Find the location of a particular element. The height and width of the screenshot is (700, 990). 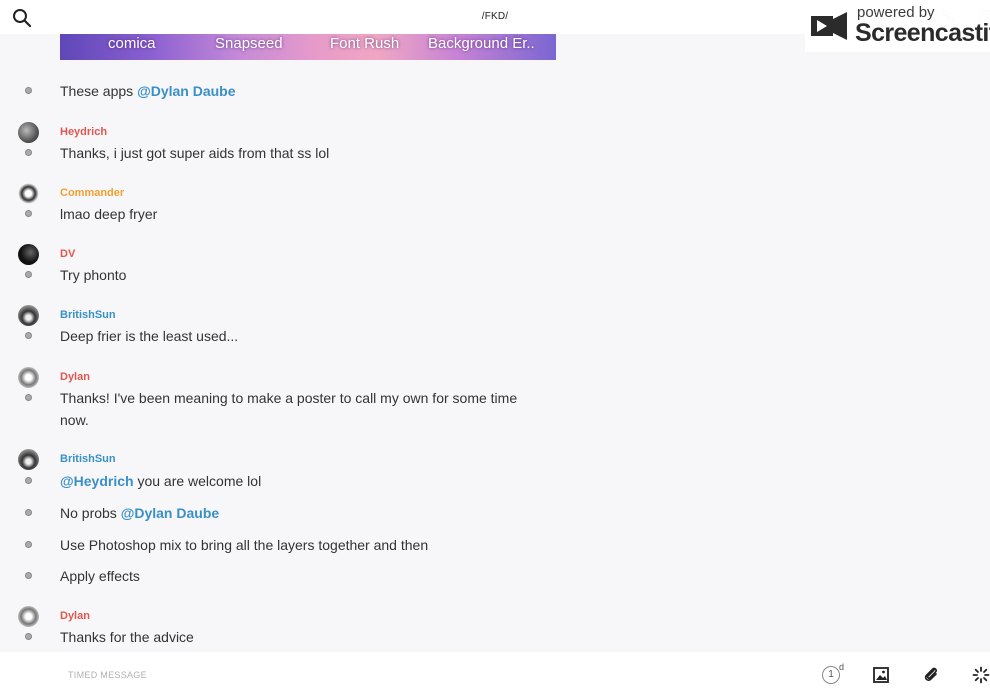

screencastify-watermark: powered by Screencastify is located at coordinates (897, 26).